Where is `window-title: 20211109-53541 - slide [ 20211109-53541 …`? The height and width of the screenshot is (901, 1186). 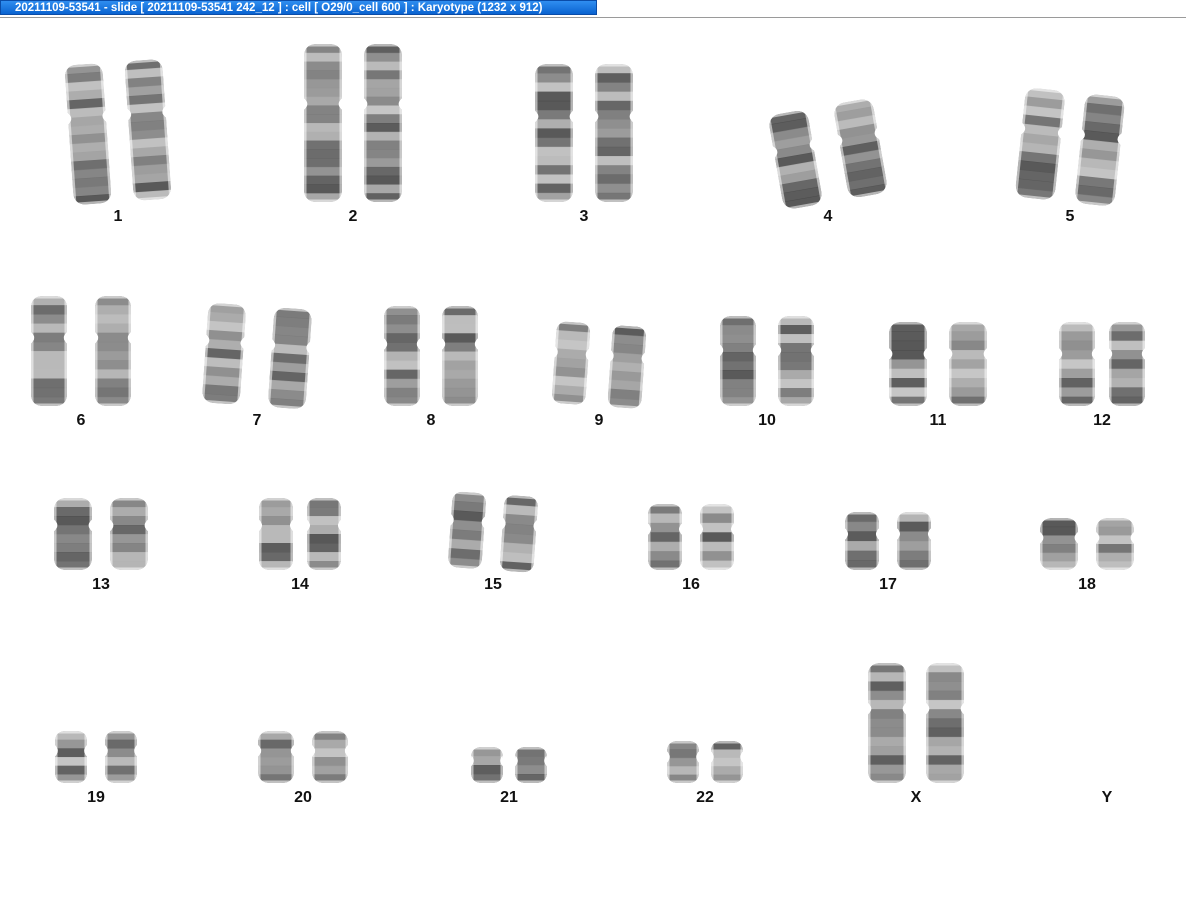
window-title: 20211109-53541 - slide [ 20211109-53541 … is located at coordinates (298, 7).